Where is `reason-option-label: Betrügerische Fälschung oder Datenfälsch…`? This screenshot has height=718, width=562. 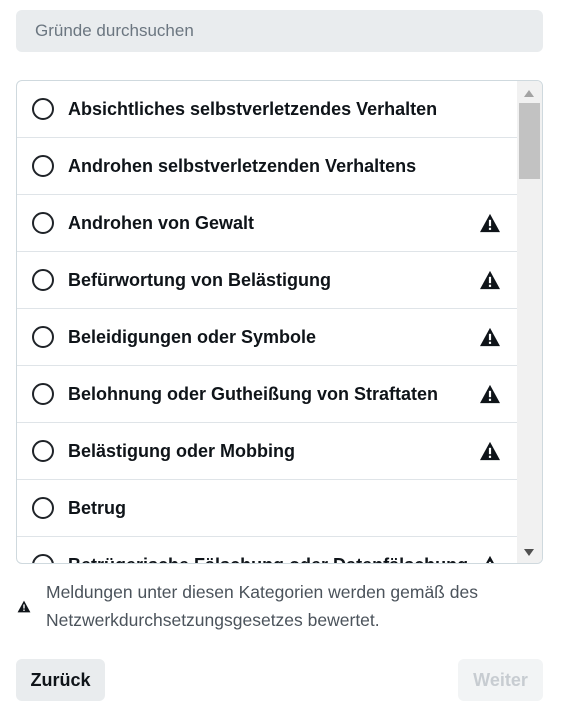 reason-option-label: Betrügerische Fälschung oder Datenfälsch… is located at coordinates (268, 559).